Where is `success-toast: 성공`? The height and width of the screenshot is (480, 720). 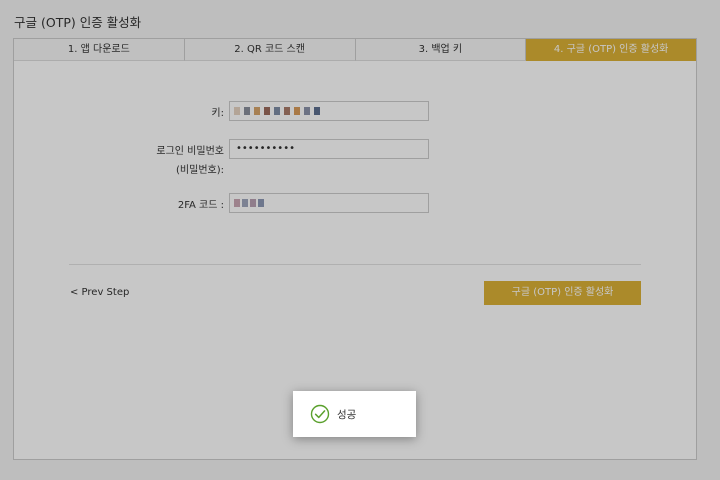
success-toast: 성공 is located at coordinates (354, 414).